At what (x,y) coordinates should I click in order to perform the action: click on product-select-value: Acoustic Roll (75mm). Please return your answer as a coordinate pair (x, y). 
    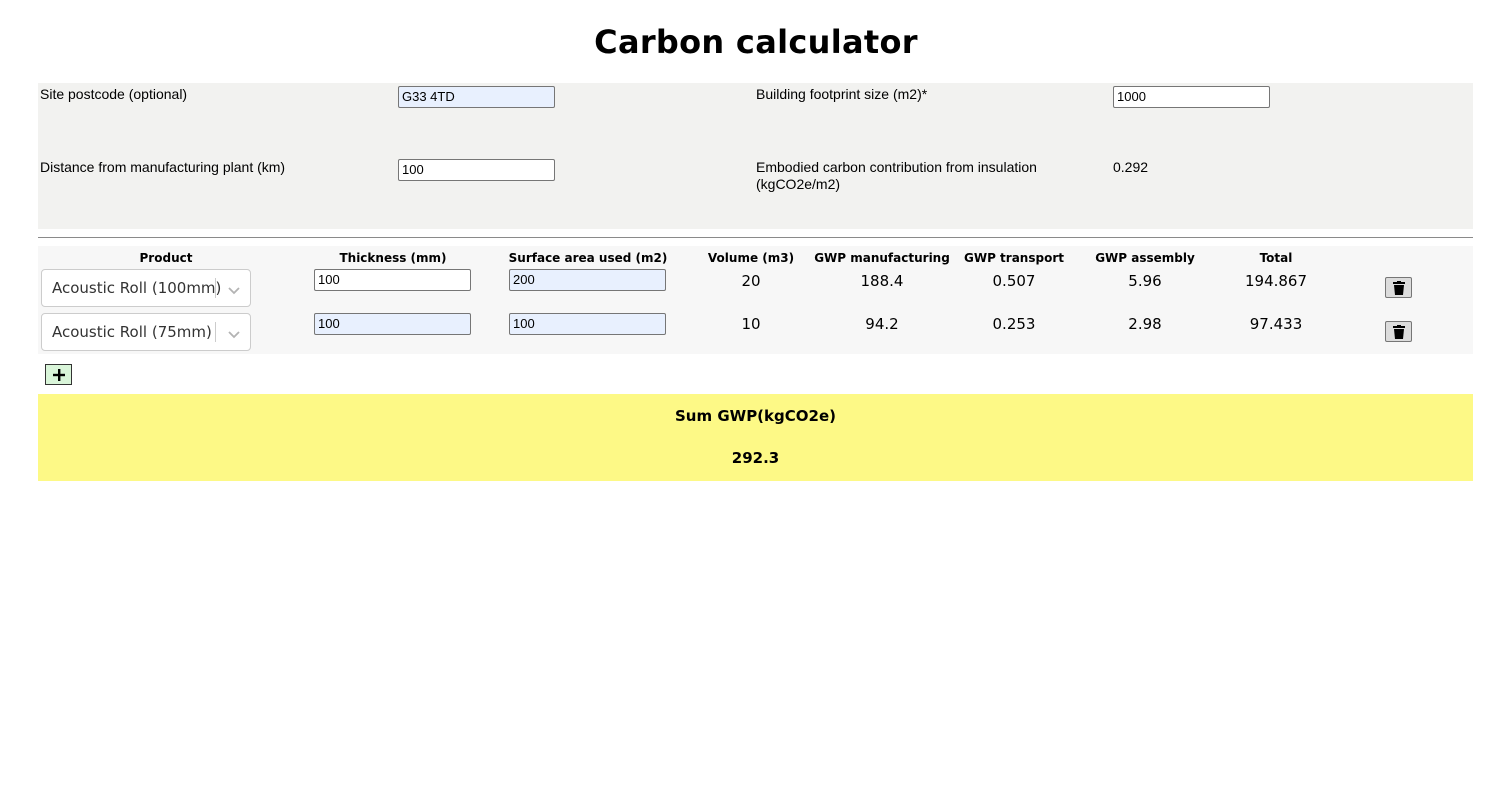
    Looking at the image, I should click on (132, 332).